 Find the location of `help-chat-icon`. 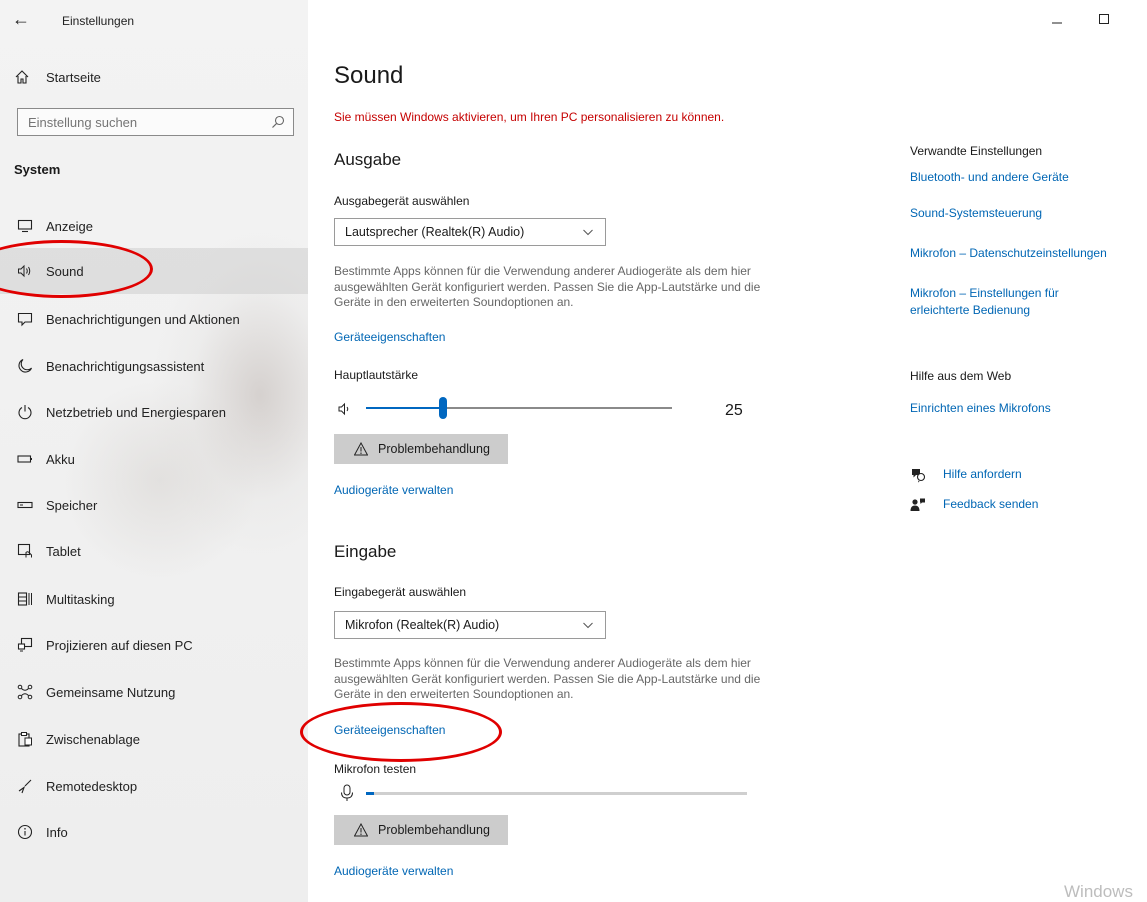

help-chat-icon is located at coordinates (919, 476).